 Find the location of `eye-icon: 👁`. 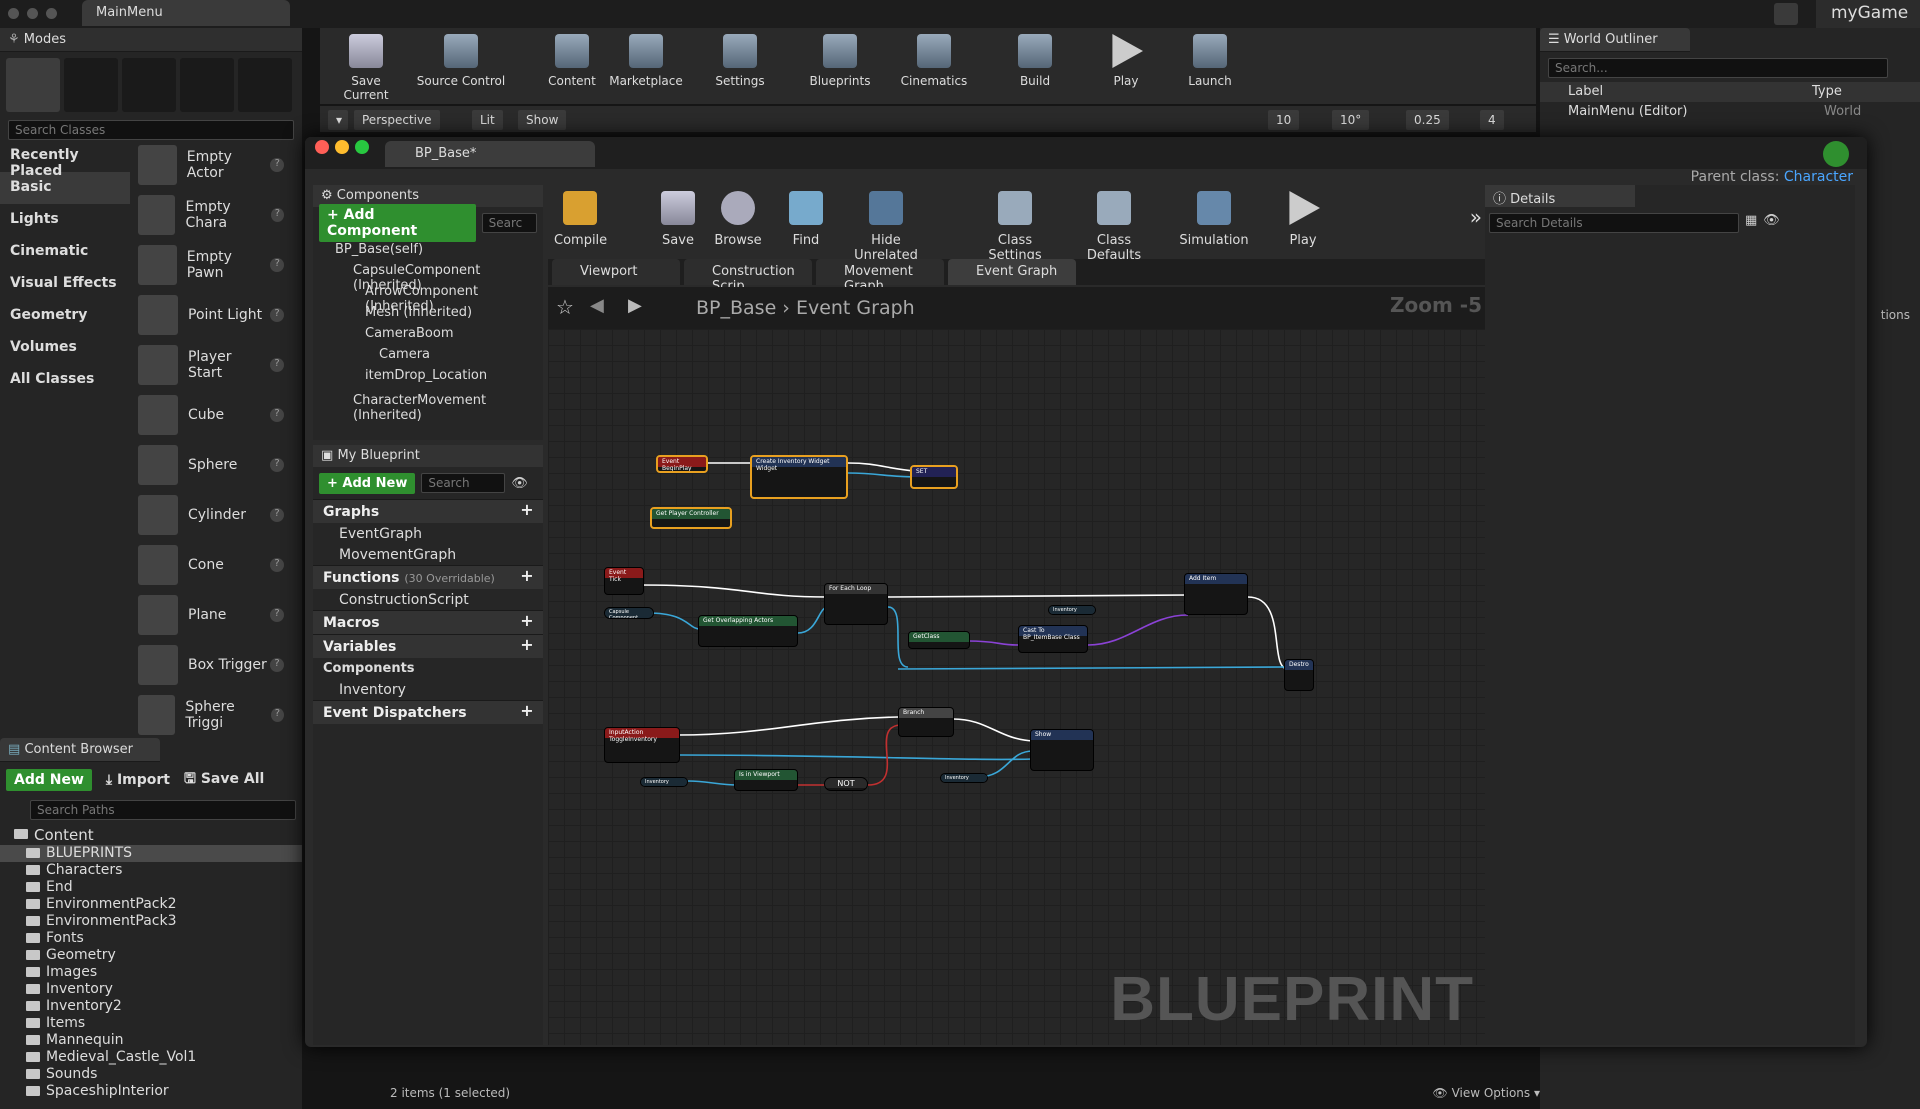

eye-icon: 👁 is located at coordinates (1771, 223).